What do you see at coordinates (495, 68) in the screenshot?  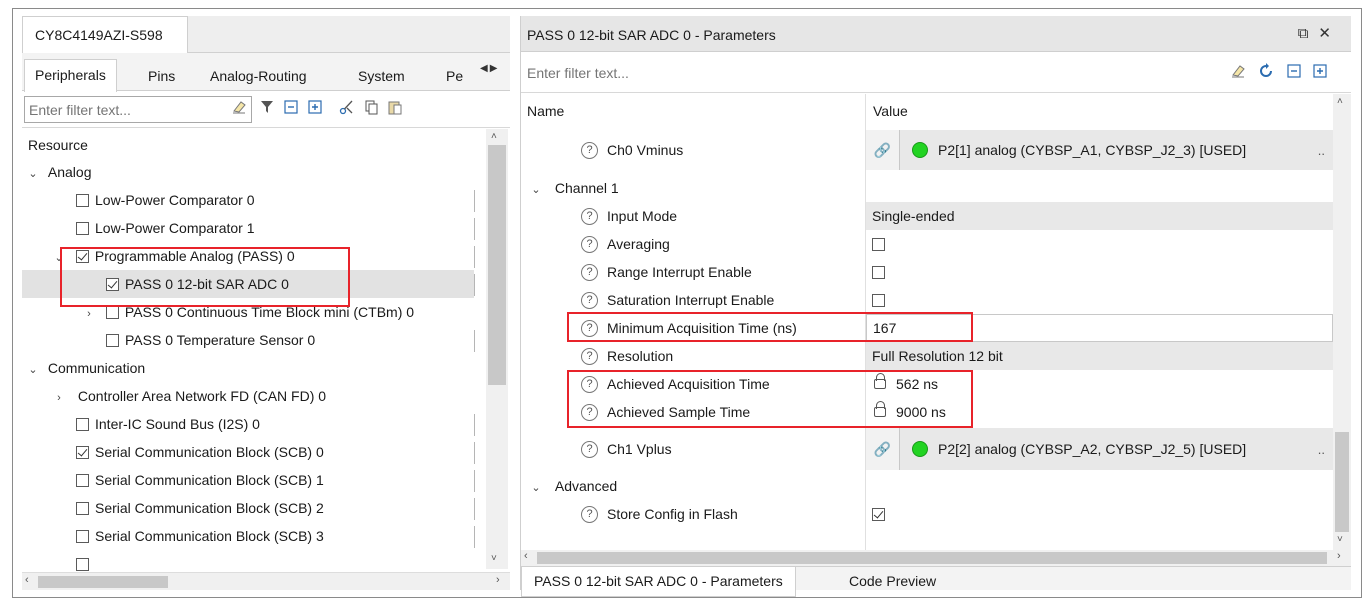 I see `chevron-right-icon: ▶` at bounding box center [495, 68].